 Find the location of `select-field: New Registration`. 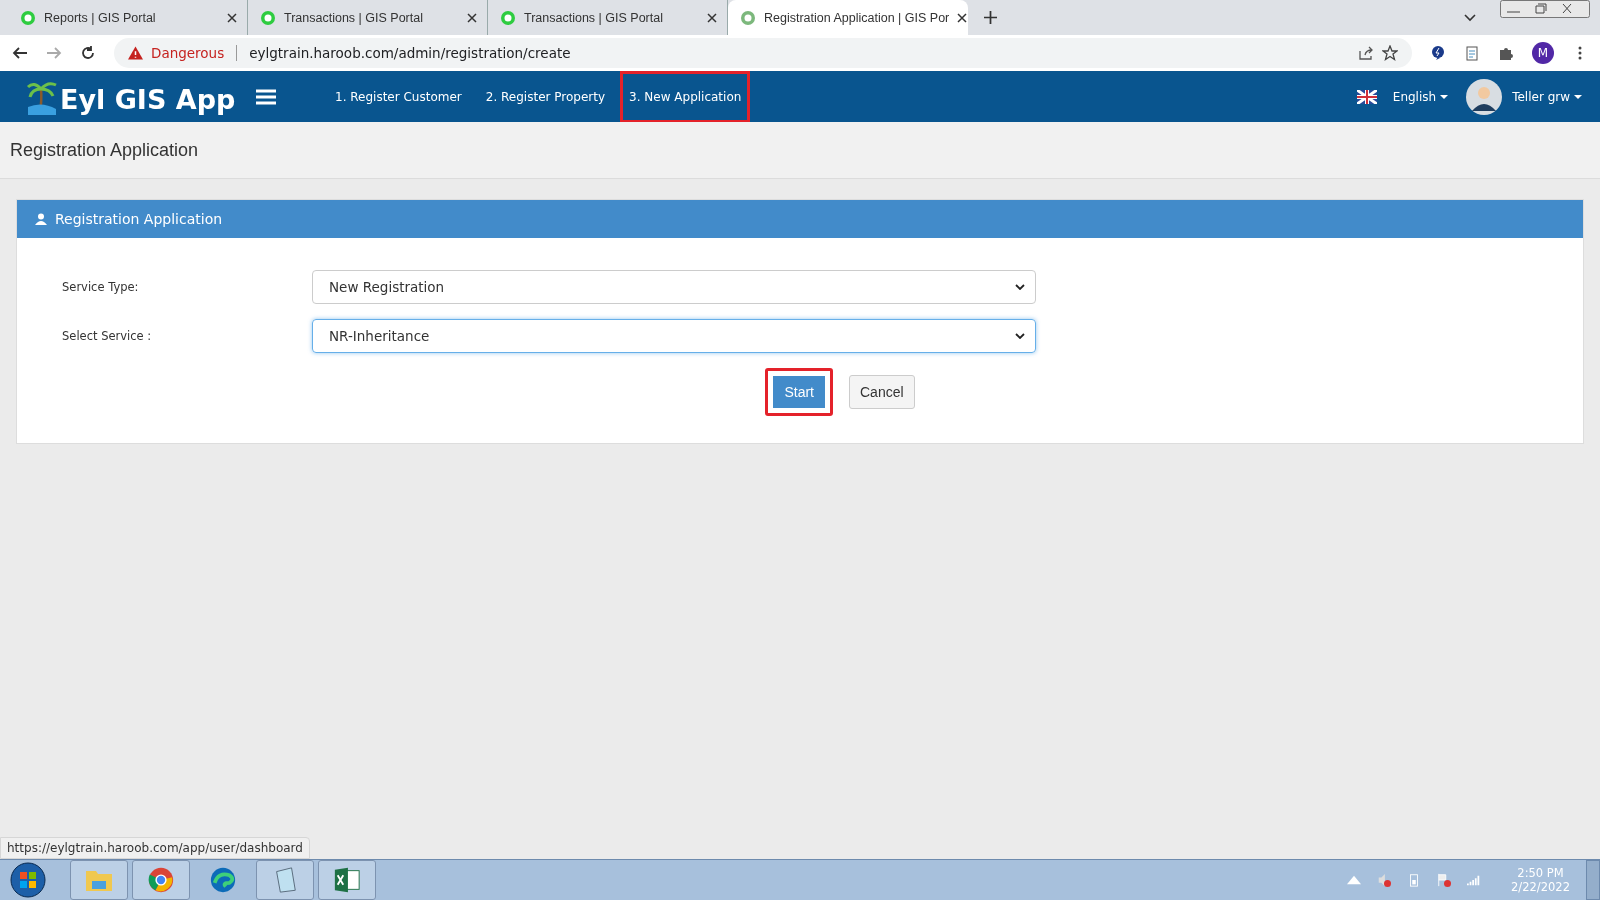

select-field: New Registration is located at coordinates (674, 287).